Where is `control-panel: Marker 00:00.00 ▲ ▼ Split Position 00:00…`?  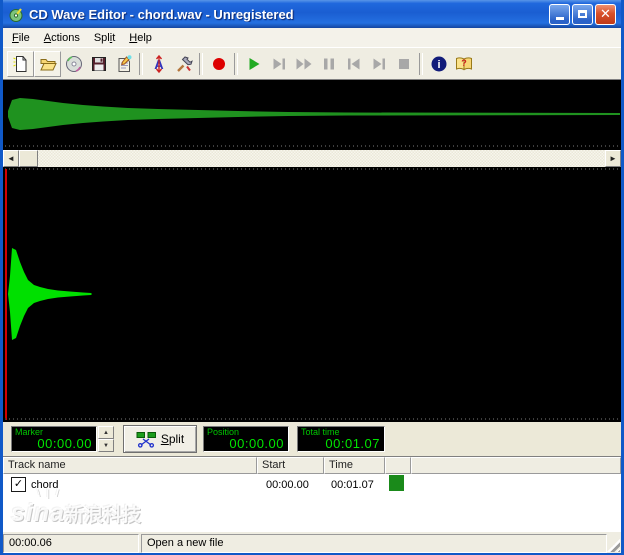
control-panel: Marker 00:00.00 ▲ ▼ Split Position 00:00… is located at coordinates (312, 439).